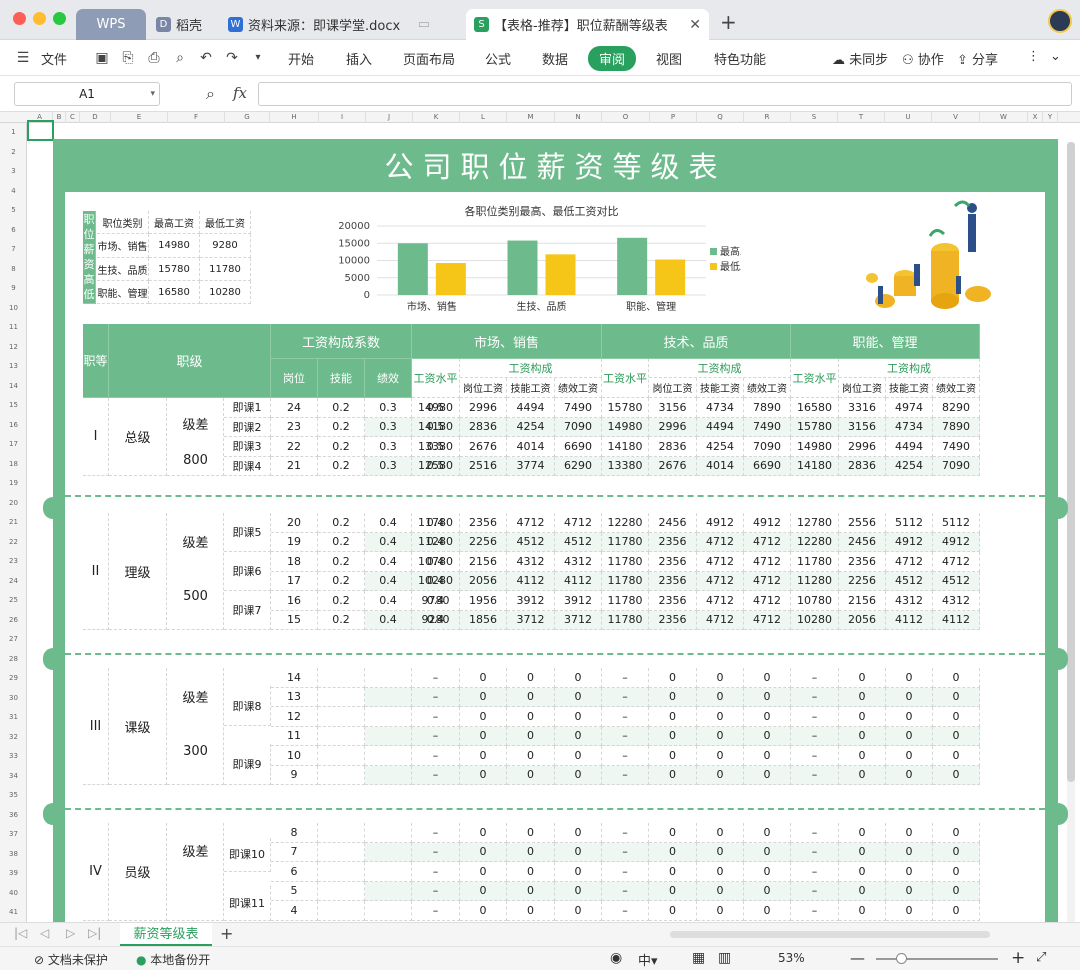  Describe the element at coordinates (937, 958) in the screenshot. I see `zoom-slider` at that location.